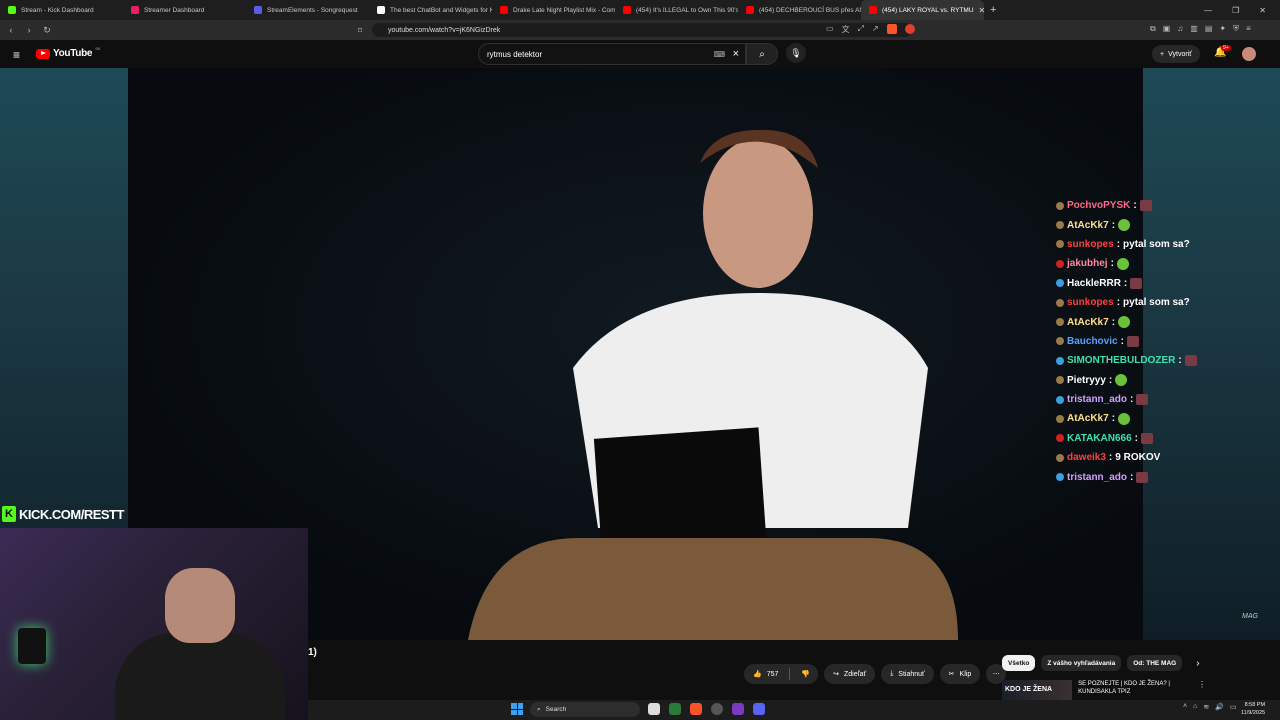 The width and height of the screenshot is (1280, 720). Describe the element at coordinates (47, 30) in the screenshot. I see `reload-icon: ↻` at that location.